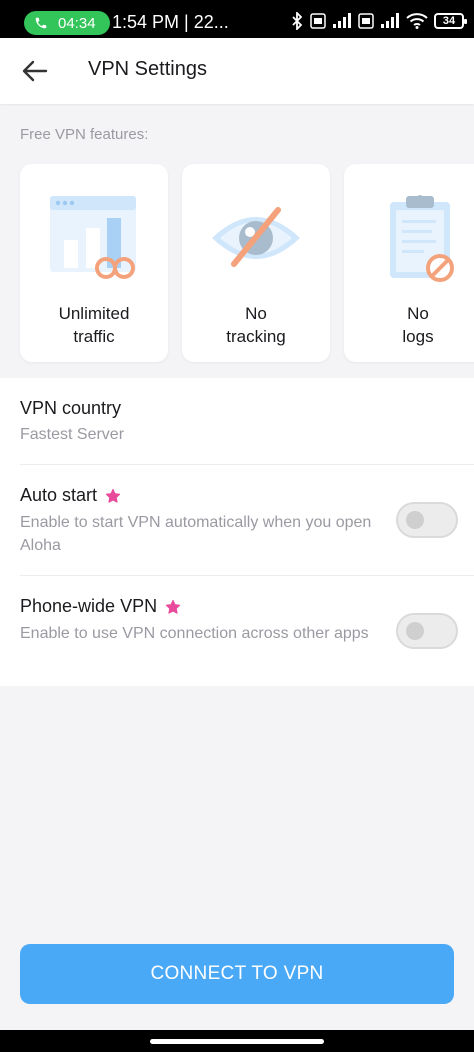 The image size is (474, 1052). I want to click on ongoing-call-pill: 04:34, so click(67, 23).